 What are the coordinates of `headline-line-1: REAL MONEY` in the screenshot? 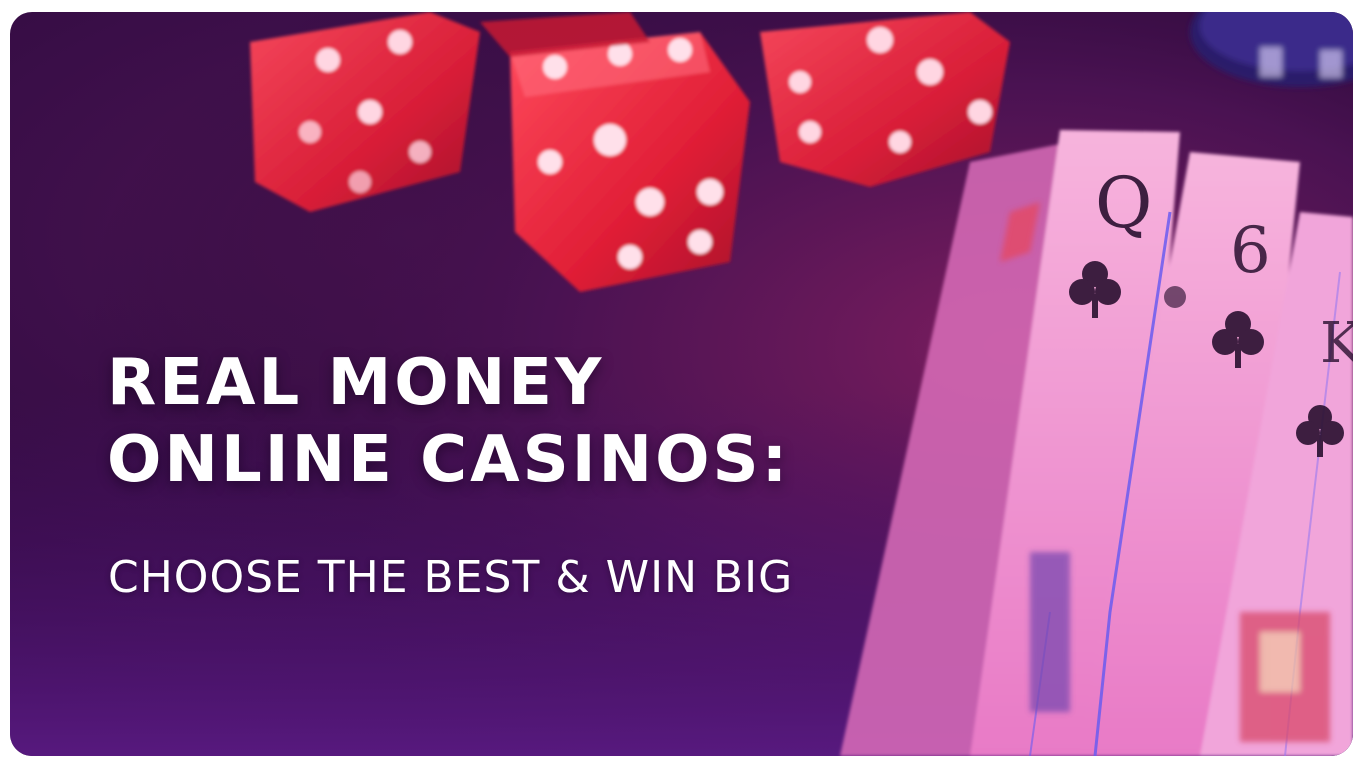 It's located at (356, 383).